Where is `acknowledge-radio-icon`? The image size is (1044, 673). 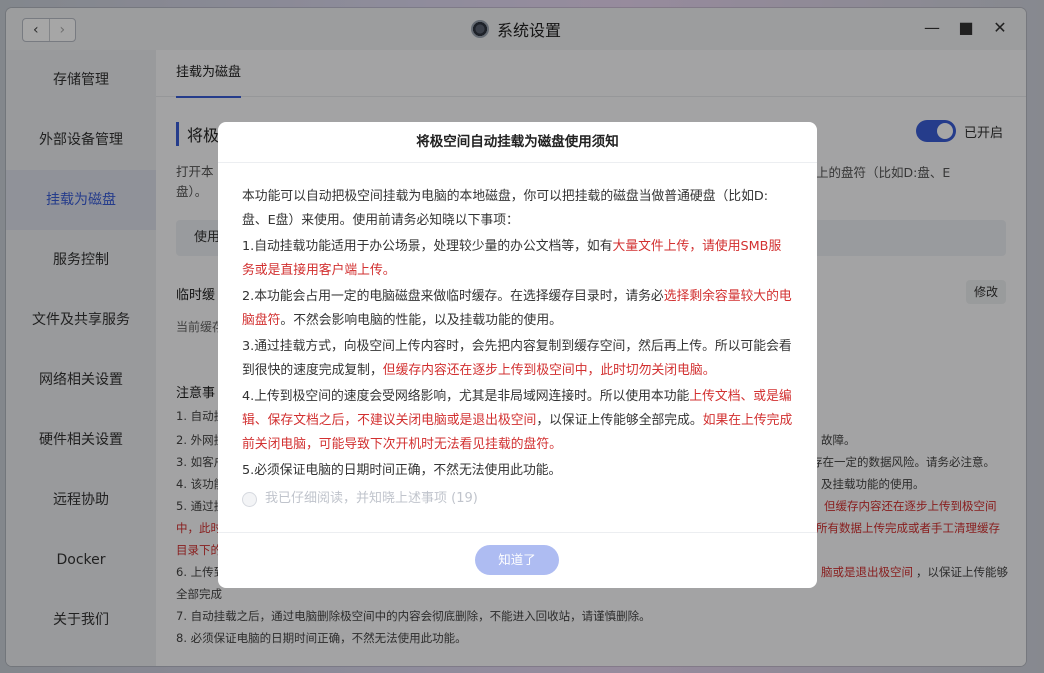 acknowledge-radio-icon is located at coordinates (249, 499).